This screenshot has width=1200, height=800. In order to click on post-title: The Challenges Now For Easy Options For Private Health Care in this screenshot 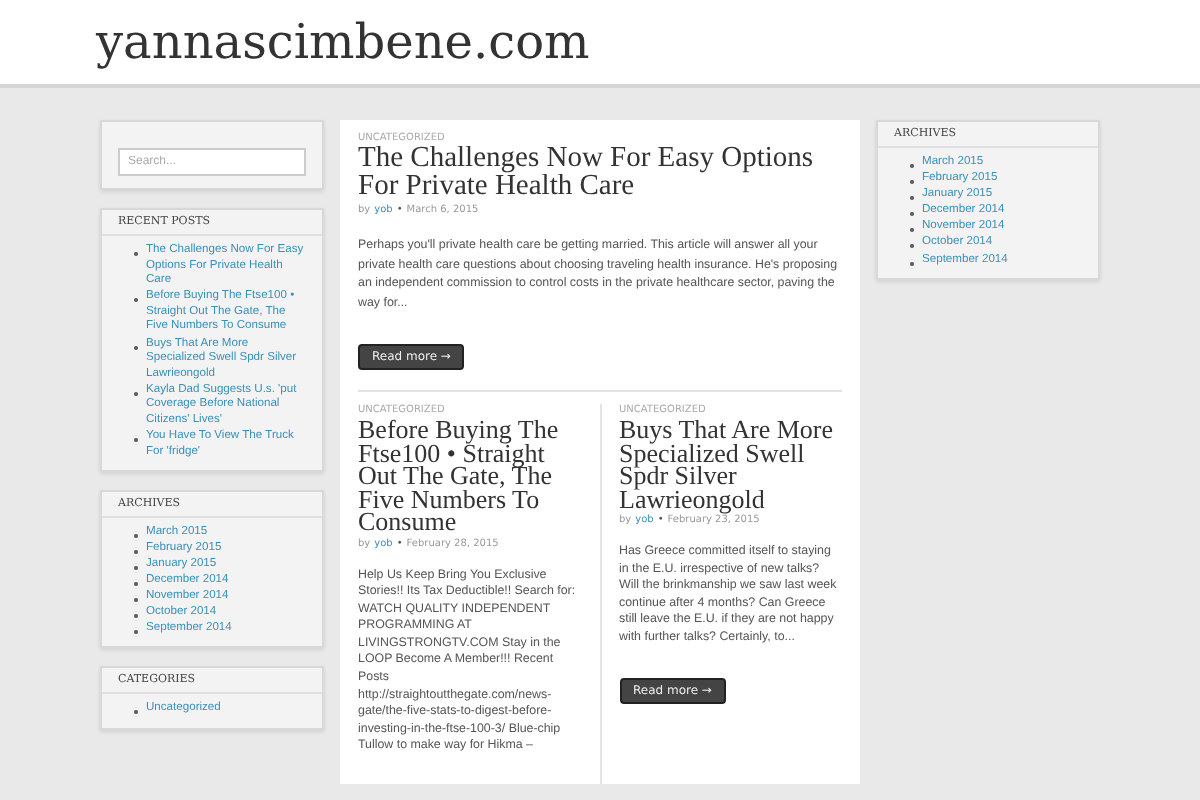, I will do `click(600, 173)`.